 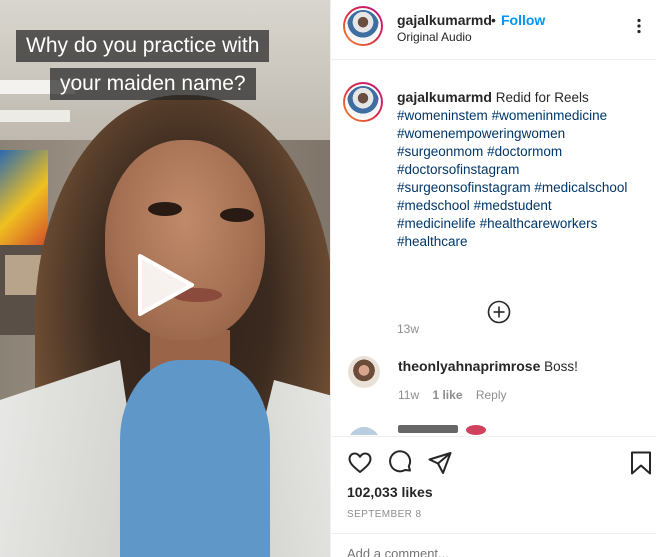 I want to click on heart-icon, so click(x=360, y=463).